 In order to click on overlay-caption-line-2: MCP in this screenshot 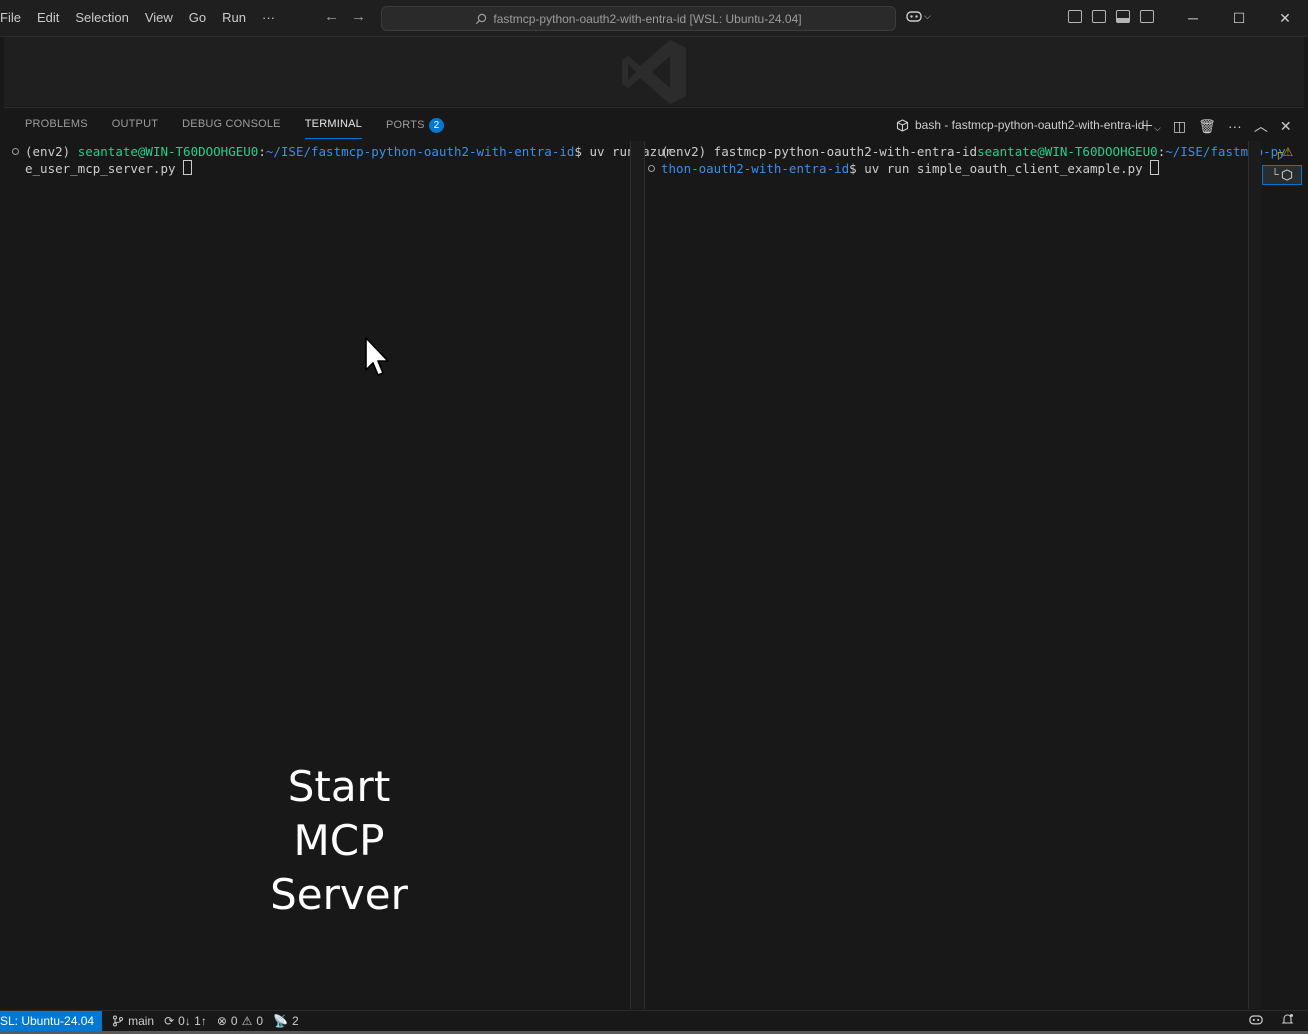, I will do `click(339, 840)`.